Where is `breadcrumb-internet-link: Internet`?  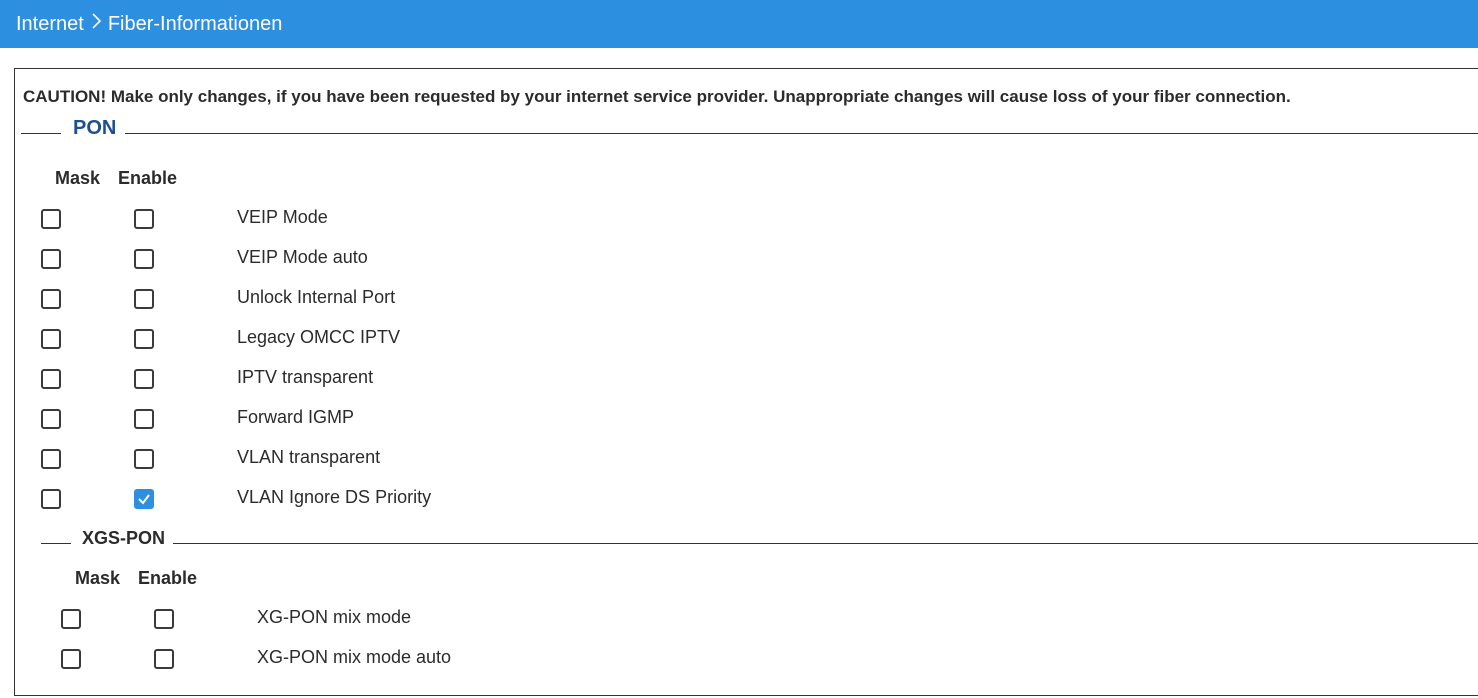
breadcrumb-internet-link: Internet is located at coordinates (50, 24).